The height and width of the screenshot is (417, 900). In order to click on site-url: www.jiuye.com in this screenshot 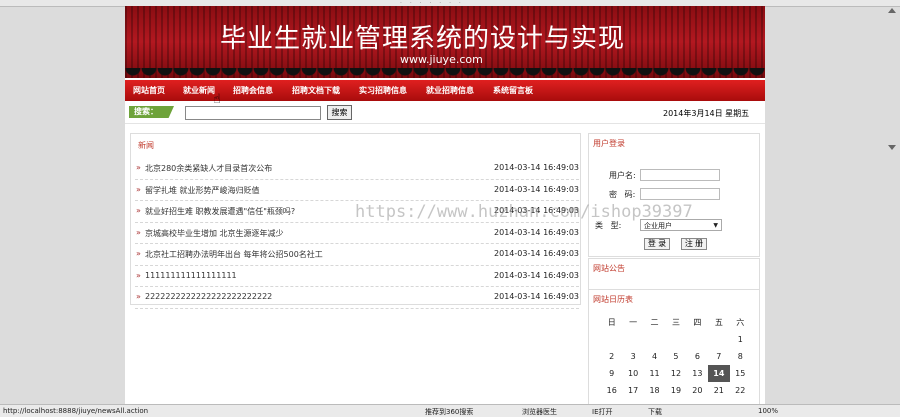, I will do `click(441, 59)`.